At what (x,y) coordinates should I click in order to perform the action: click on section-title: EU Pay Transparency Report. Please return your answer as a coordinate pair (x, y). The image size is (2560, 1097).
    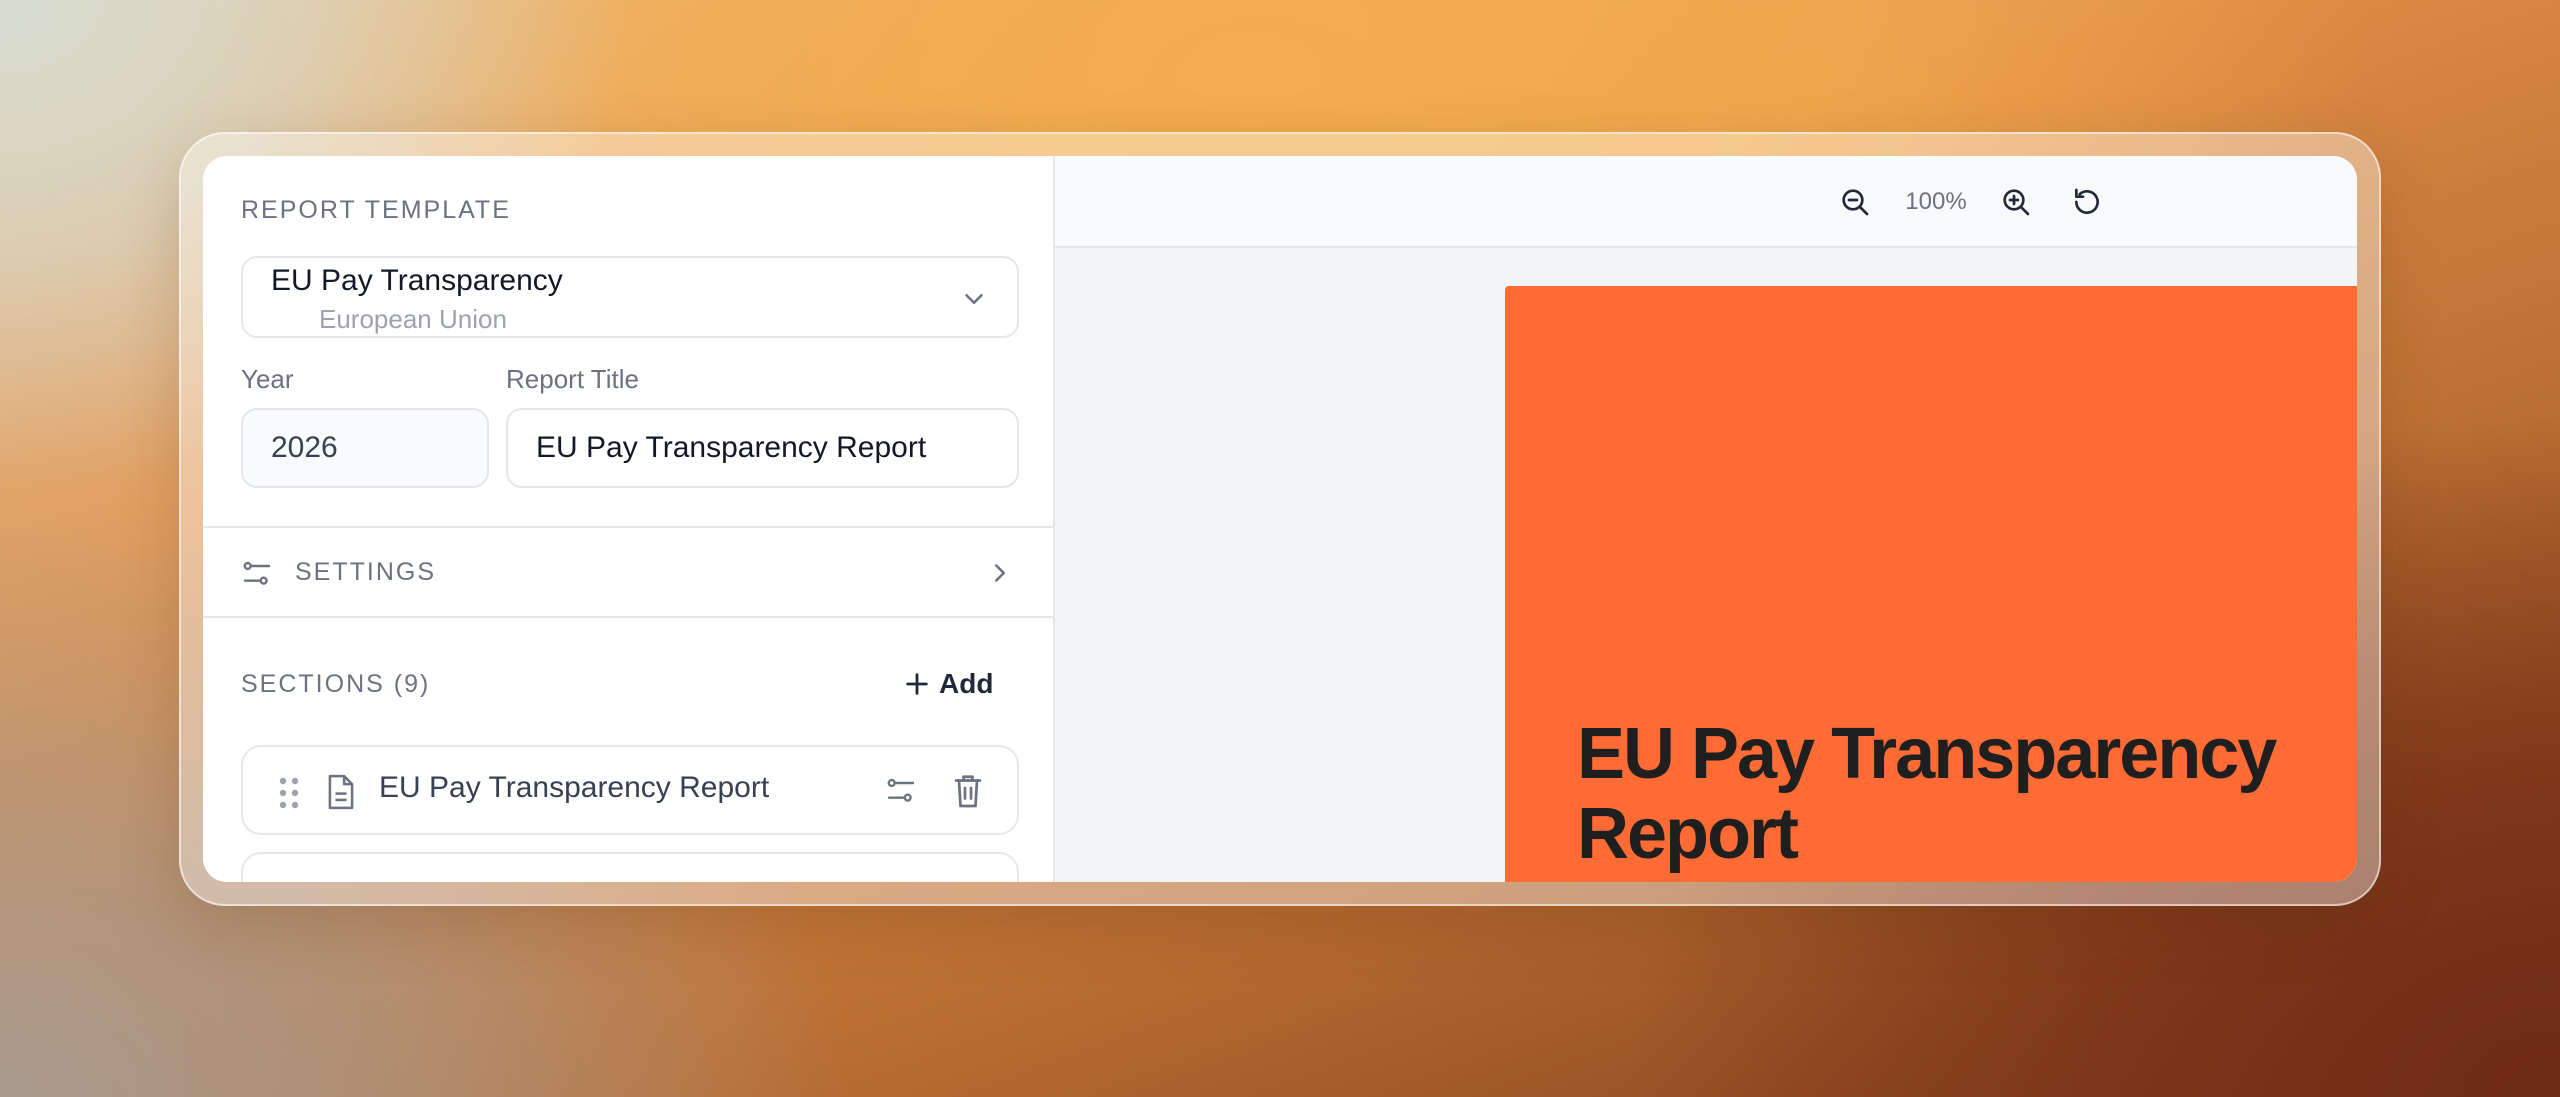
    Looking at the image, I should click on (574, 787).